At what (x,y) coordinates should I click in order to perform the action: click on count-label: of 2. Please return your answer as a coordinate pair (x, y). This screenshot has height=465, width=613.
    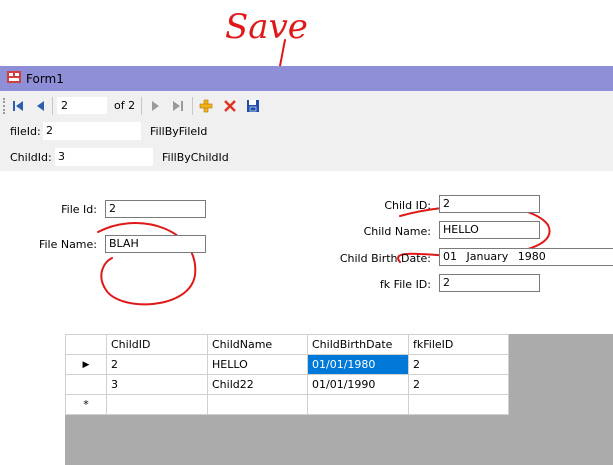
    Looking at the image, I should click on (125, 105).